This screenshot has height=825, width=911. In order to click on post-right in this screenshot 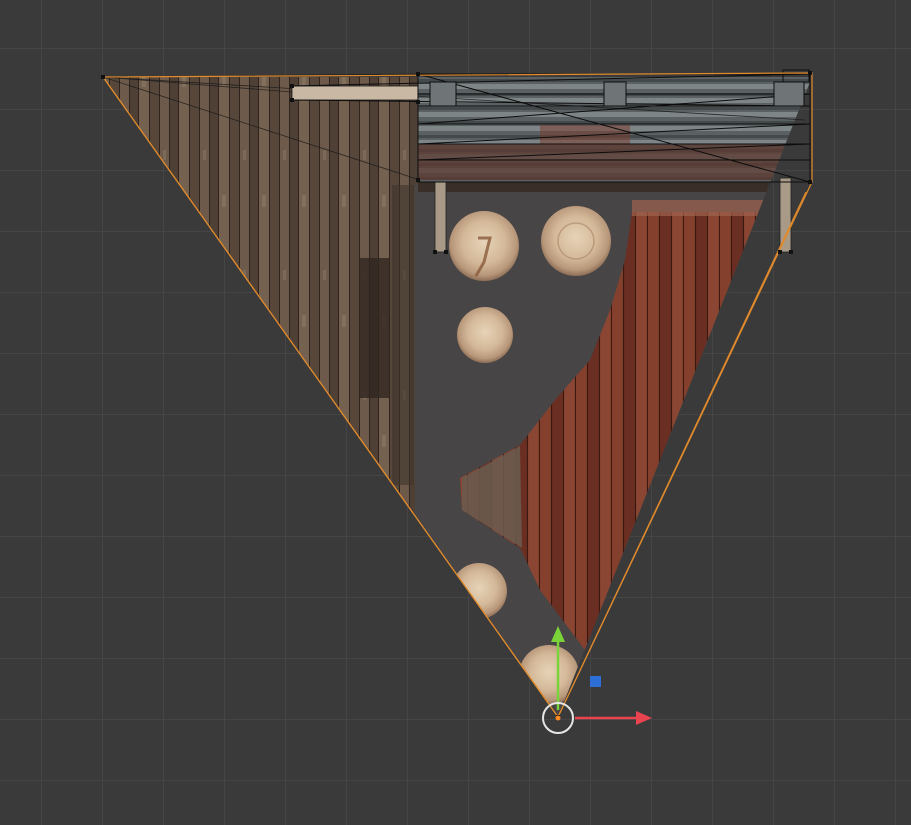, I will do `click(785, 215)`.